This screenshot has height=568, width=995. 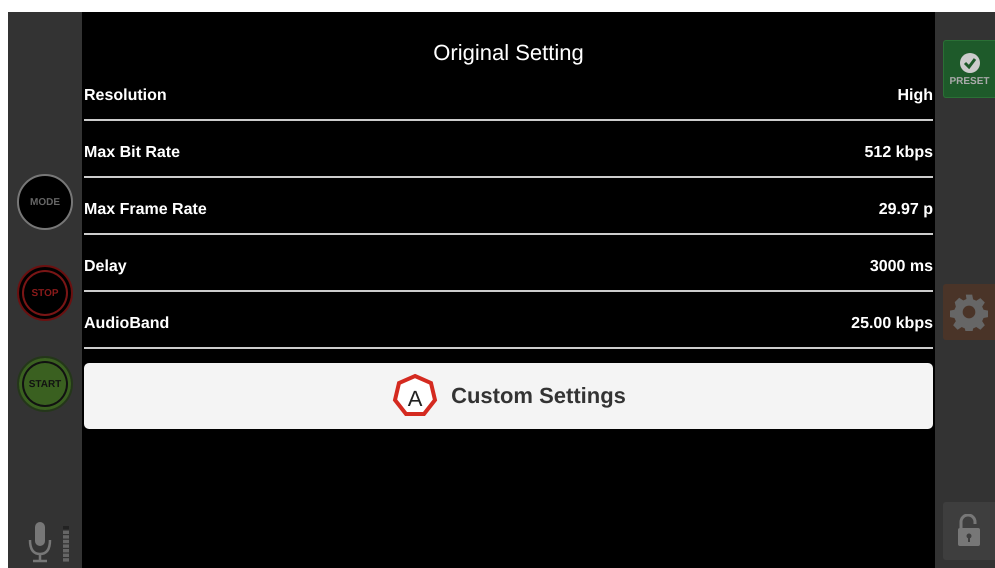 I want to click on microphone-level-icon, so click(x=49, y=542).